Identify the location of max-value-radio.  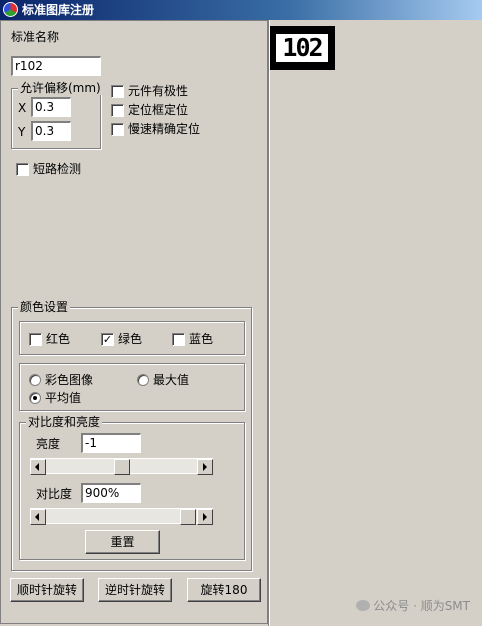
(143, 380).